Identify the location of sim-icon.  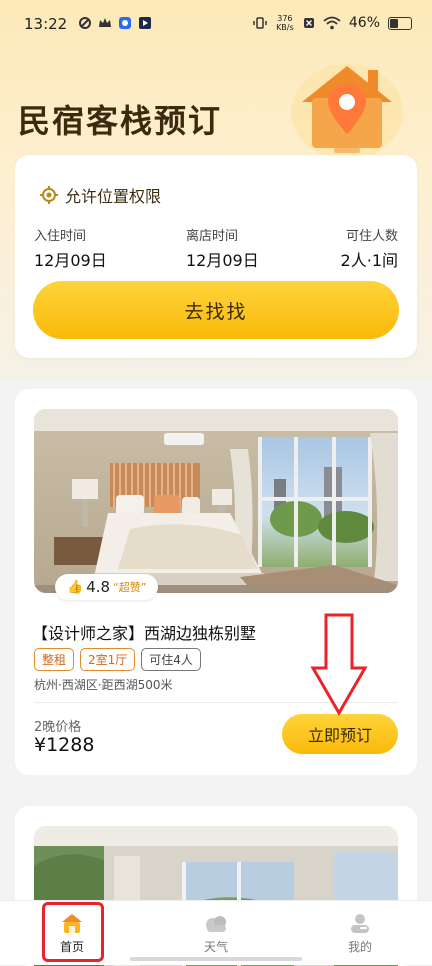
(308, 23).